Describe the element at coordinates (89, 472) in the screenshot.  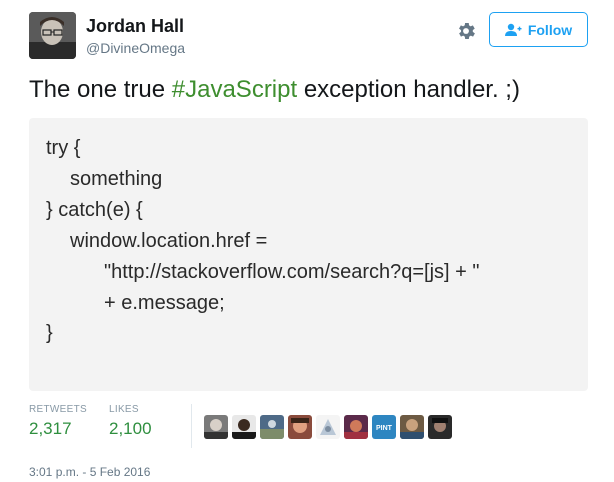
I see `tweet-timestamp: 3:01 p.m. - 5 Feb 2016` at that location.